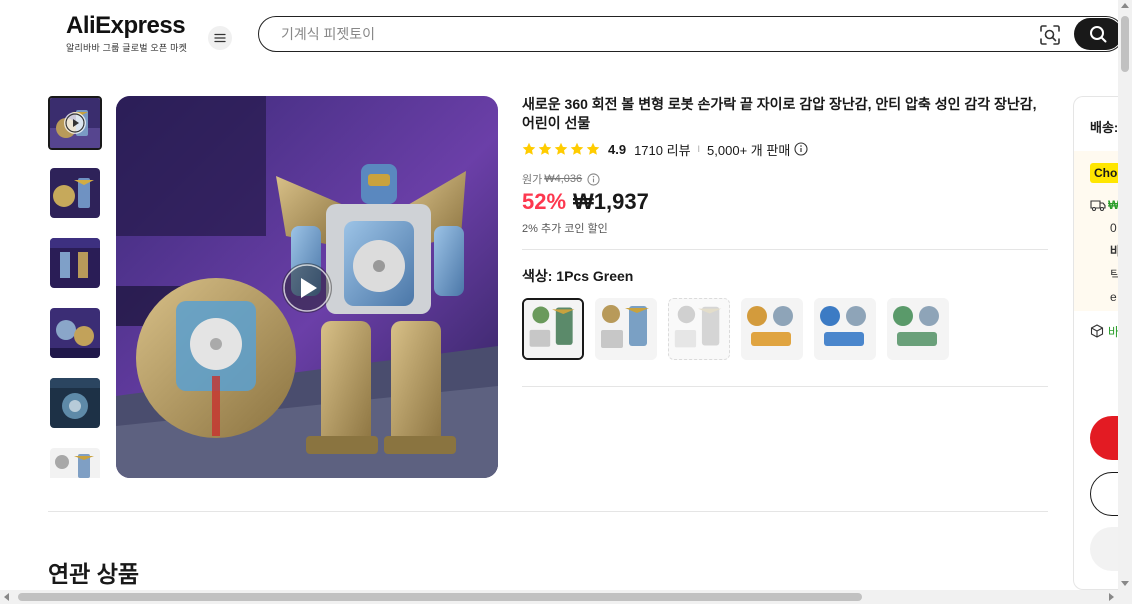 The image size is (1132, 604). I want to click on search-button, so click(1098, 34).